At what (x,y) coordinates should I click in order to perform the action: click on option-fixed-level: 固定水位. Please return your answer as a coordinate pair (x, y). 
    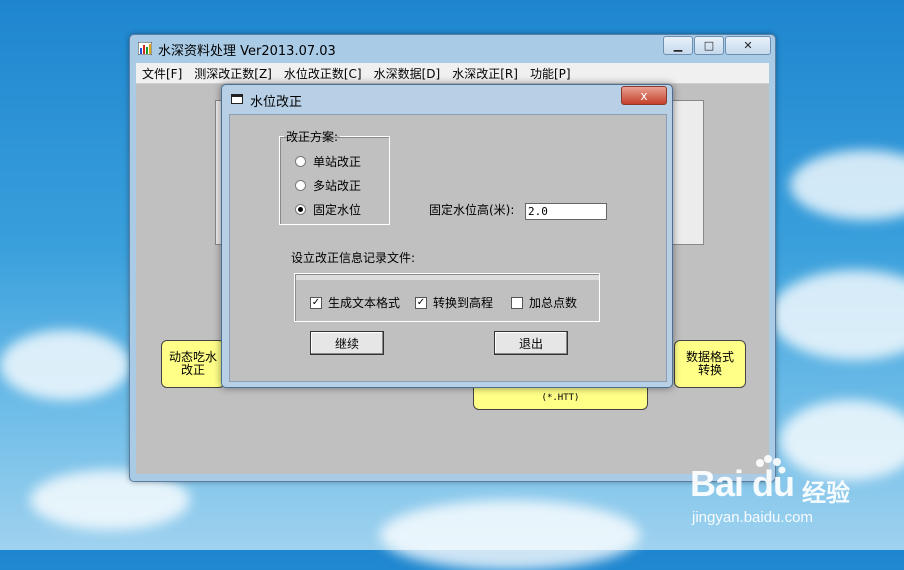
    Looking at the image, I should click on (328, 209).